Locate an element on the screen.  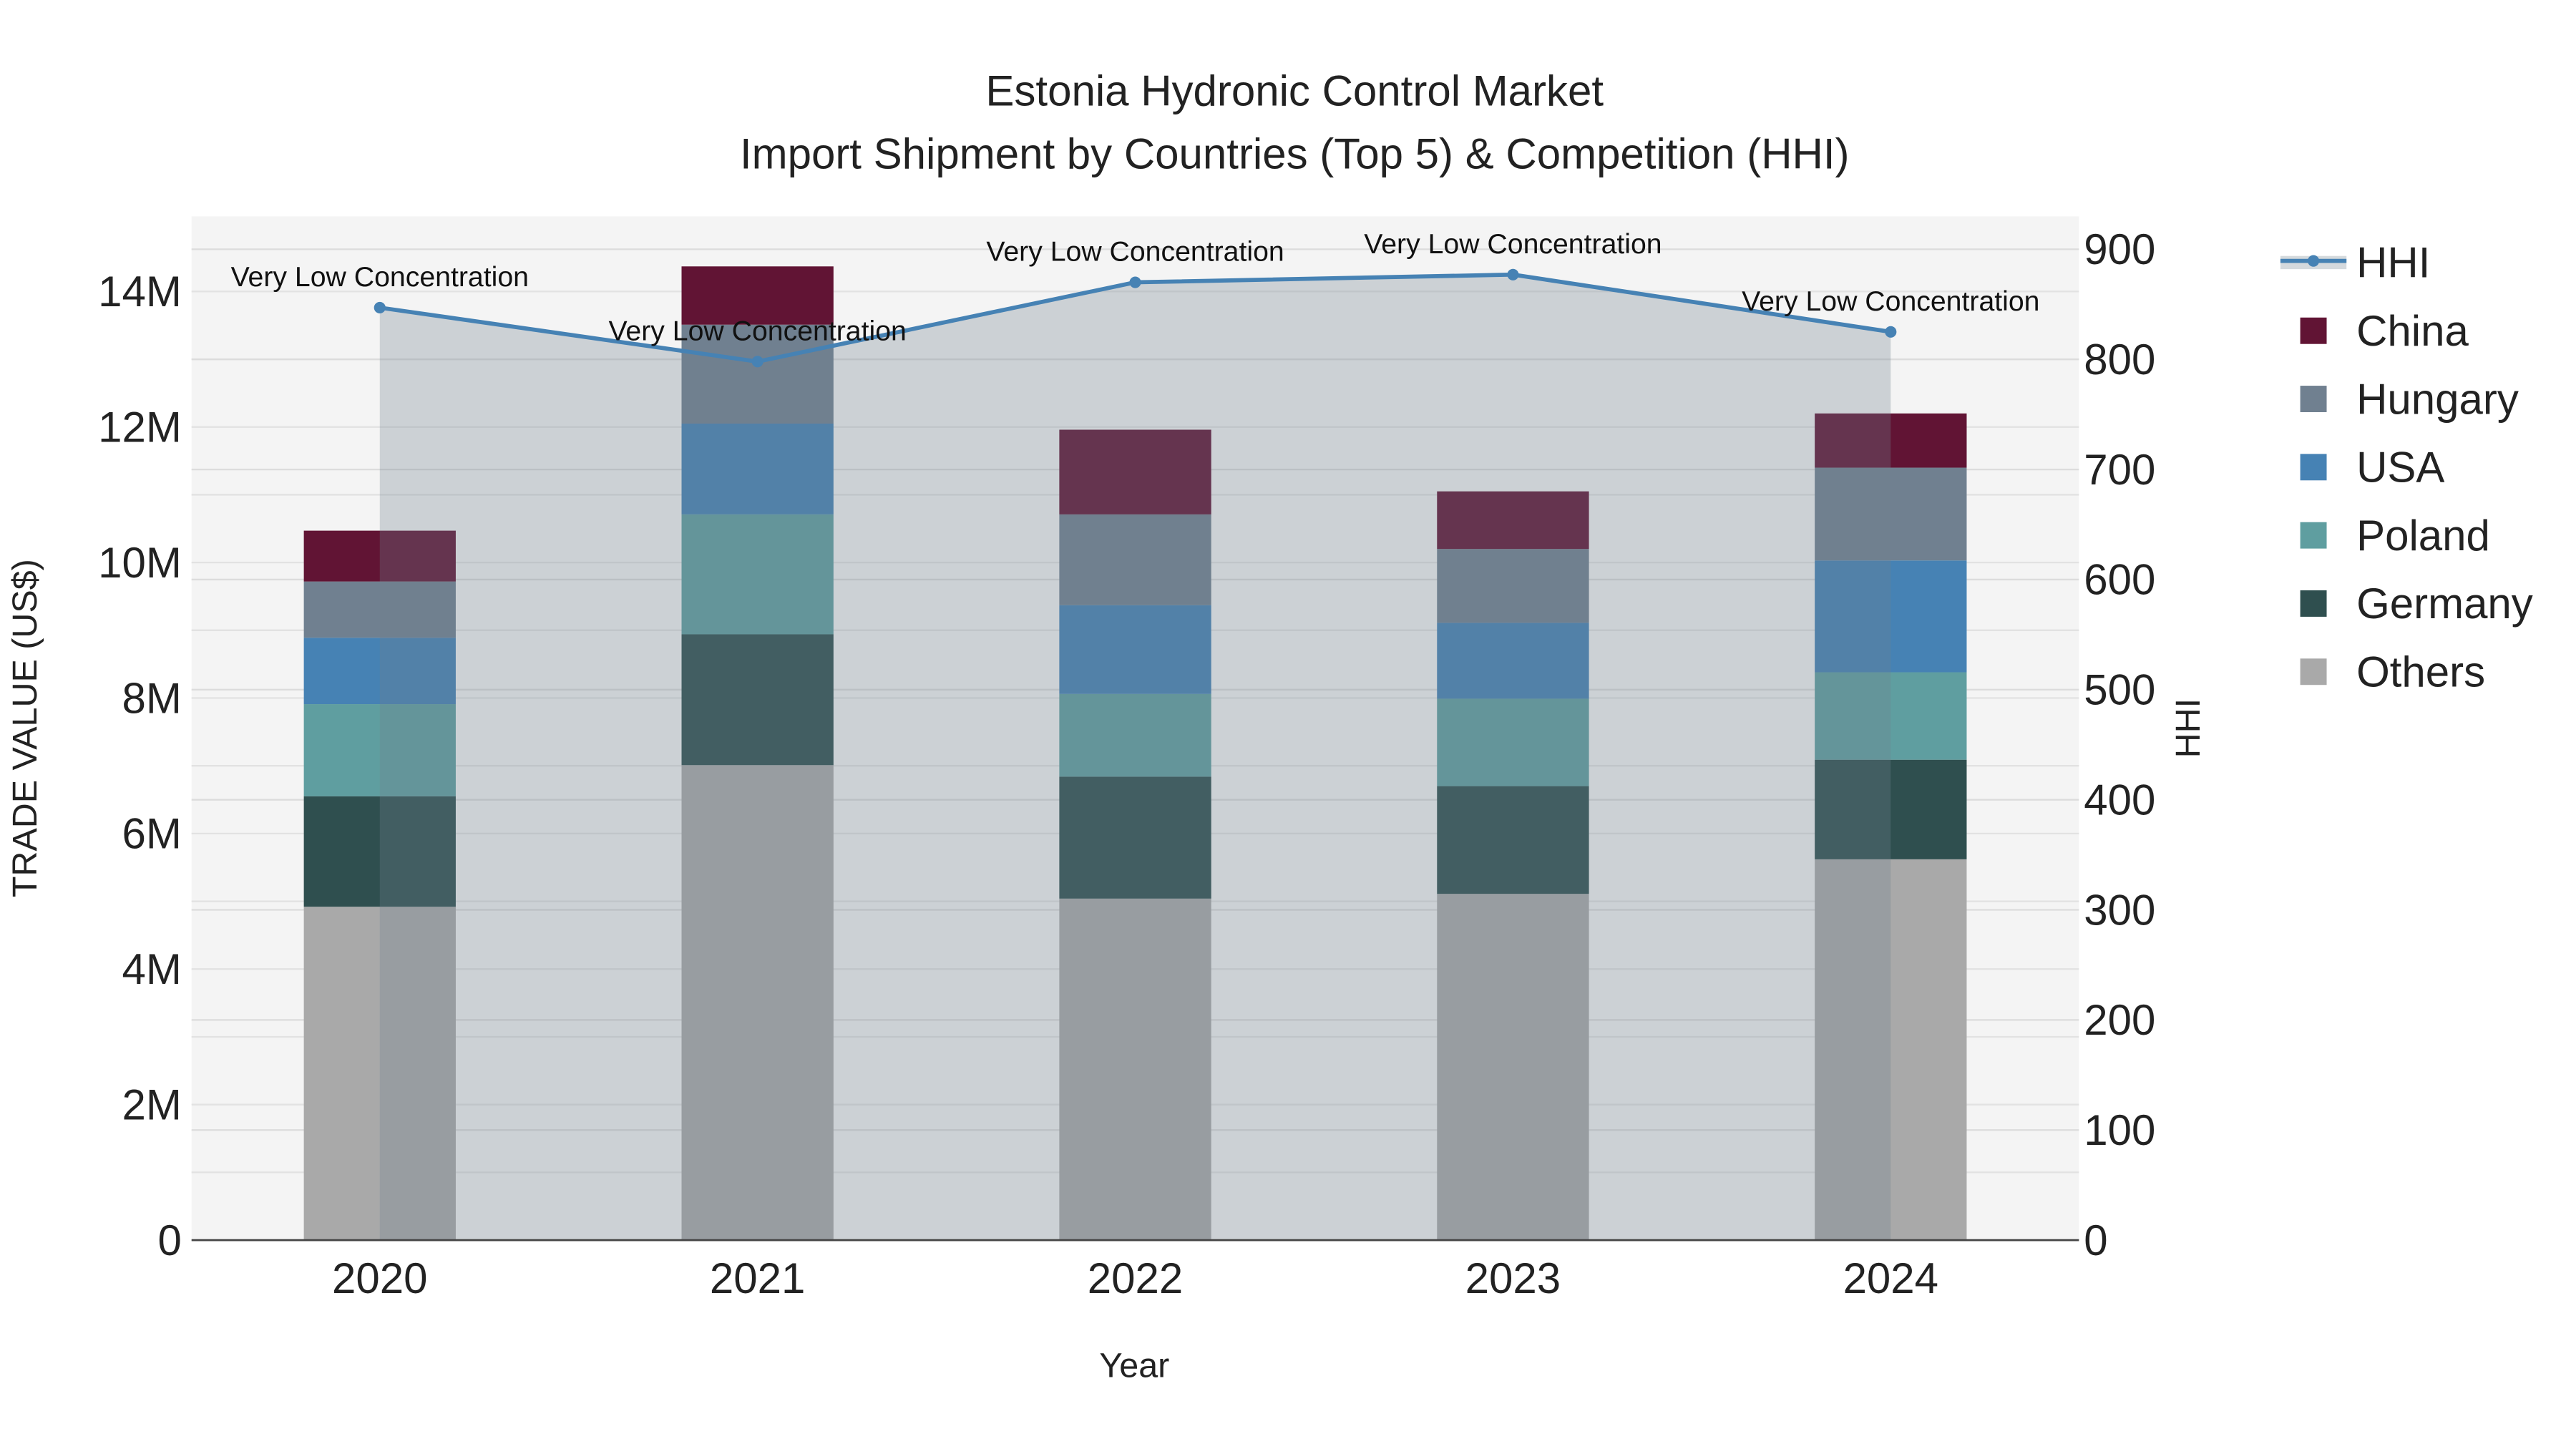
y2-tick-label: 600 is located at coordinates (2119, 580).